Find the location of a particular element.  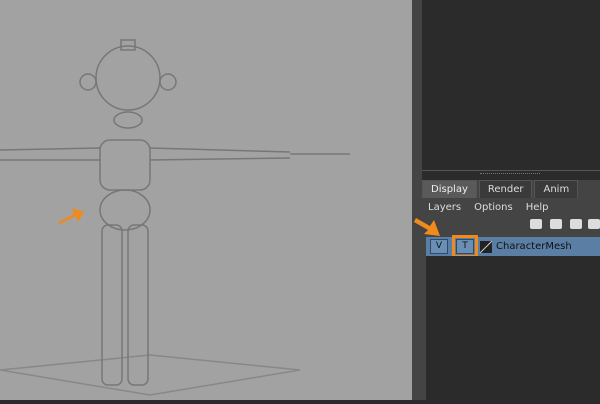

channel-box-panel is located at coordinates (511, 85).